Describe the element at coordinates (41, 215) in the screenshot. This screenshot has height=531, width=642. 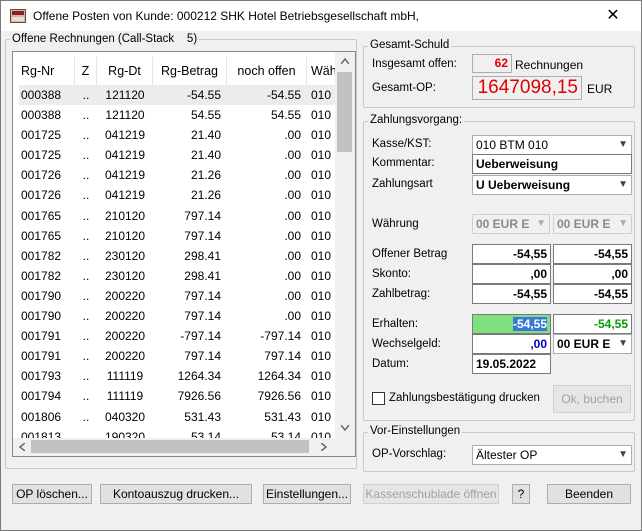
I see `cell-rg-nr: 001765` at that location.